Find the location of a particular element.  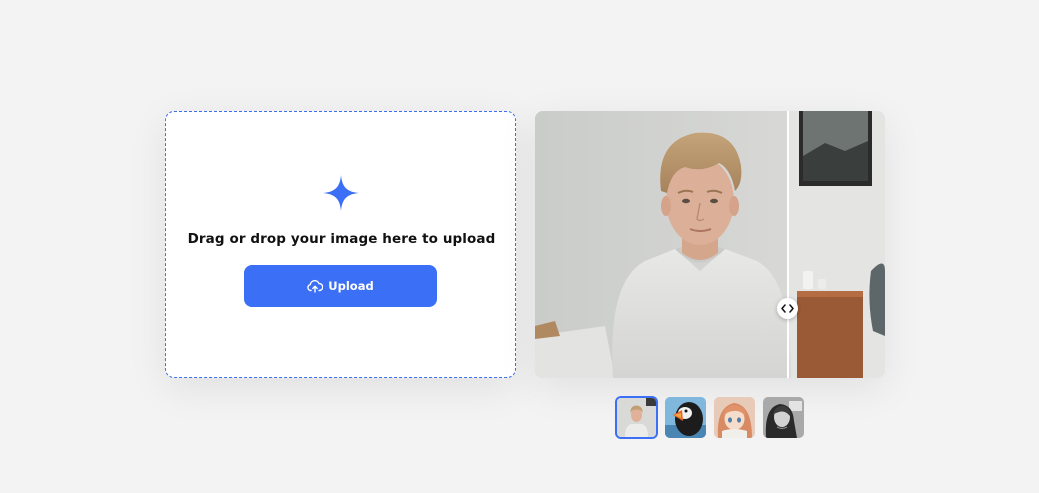

left-right-arrows-icon is located at coordinates (787, 308).